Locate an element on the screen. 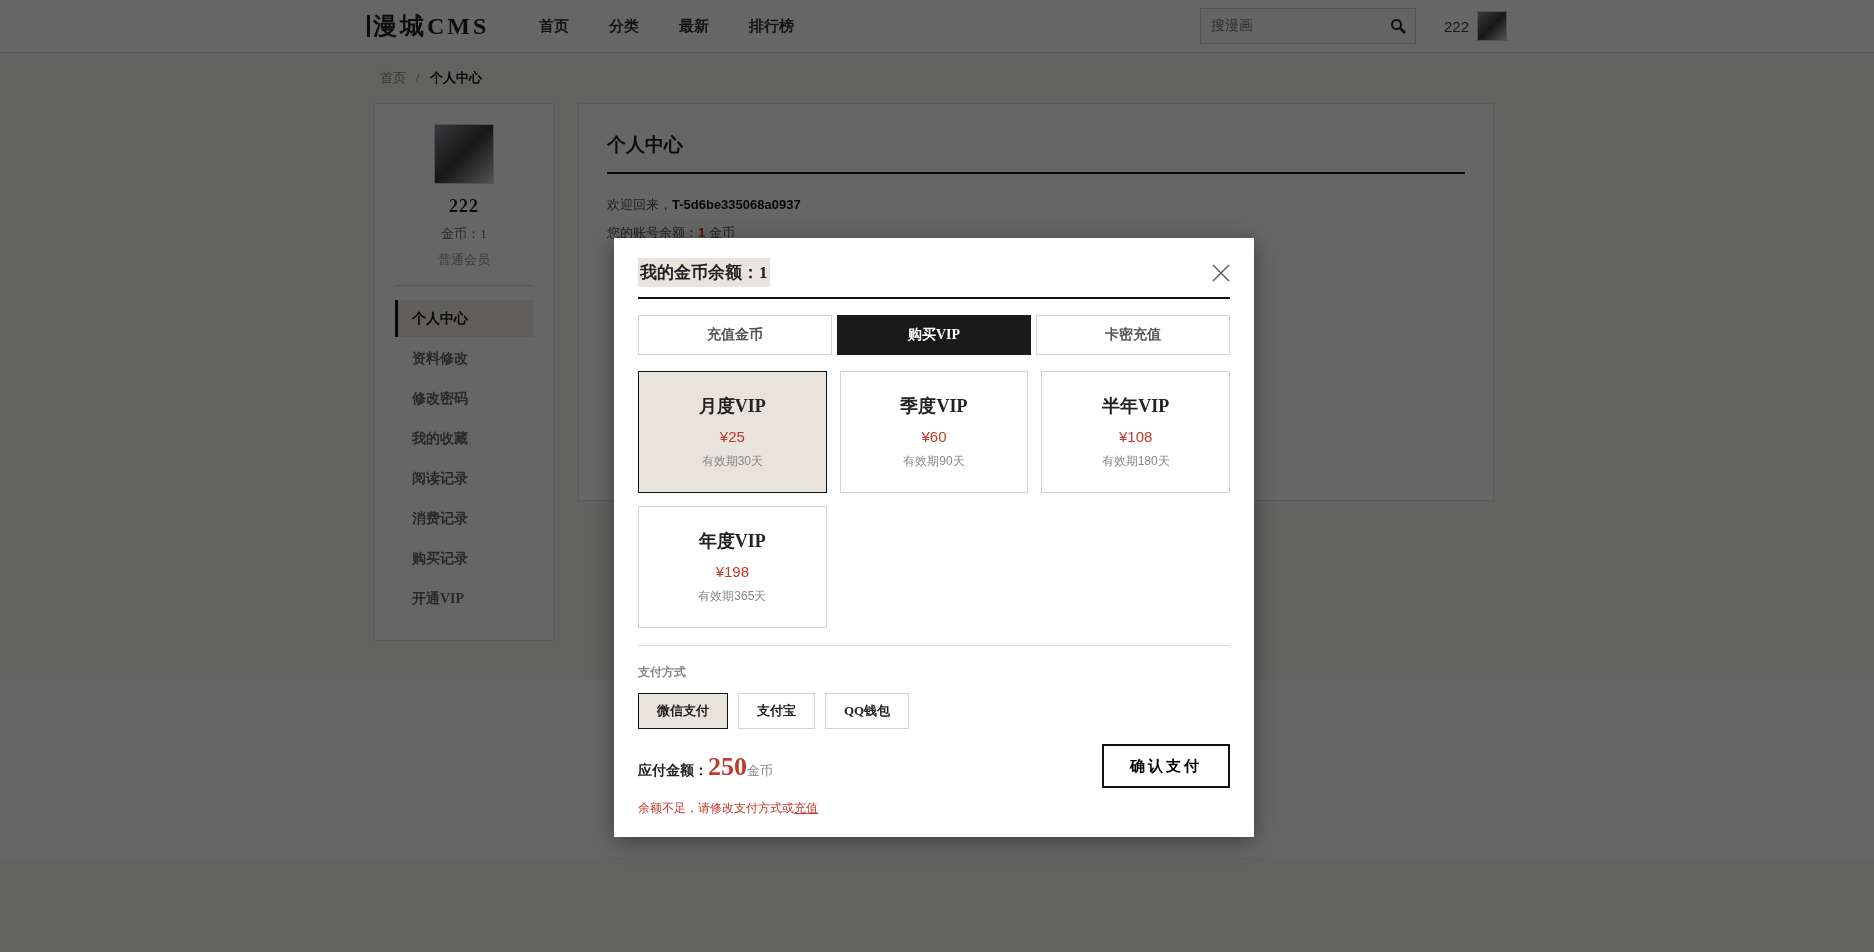  sidebar-item: 购买记录 is located at coordinates (464, 558).